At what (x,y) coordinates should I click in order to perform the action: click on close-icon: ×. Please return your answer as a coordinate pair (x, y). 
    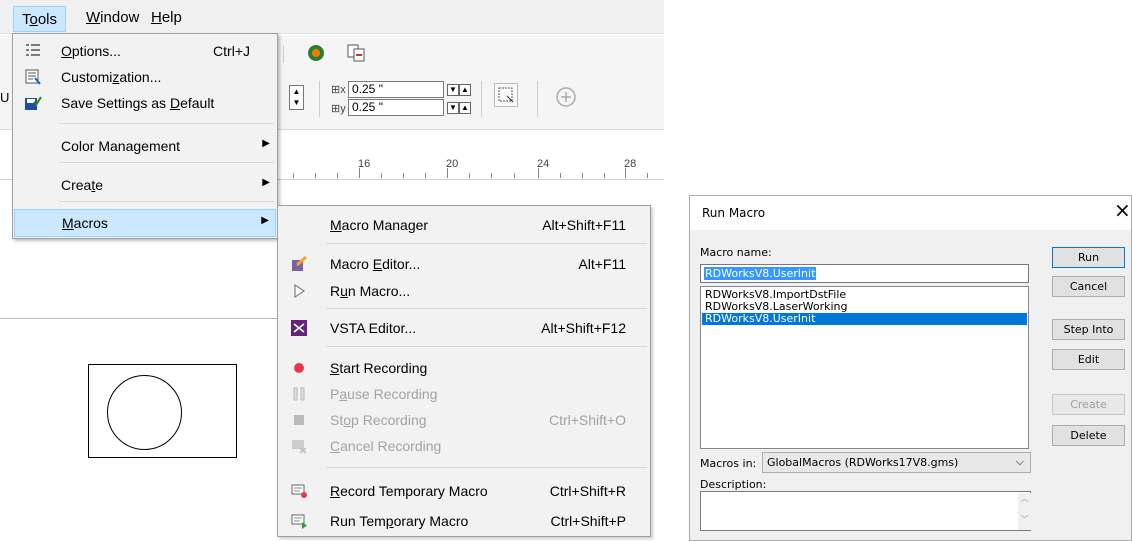
    Looking at the image, I should click on (1122, 210).